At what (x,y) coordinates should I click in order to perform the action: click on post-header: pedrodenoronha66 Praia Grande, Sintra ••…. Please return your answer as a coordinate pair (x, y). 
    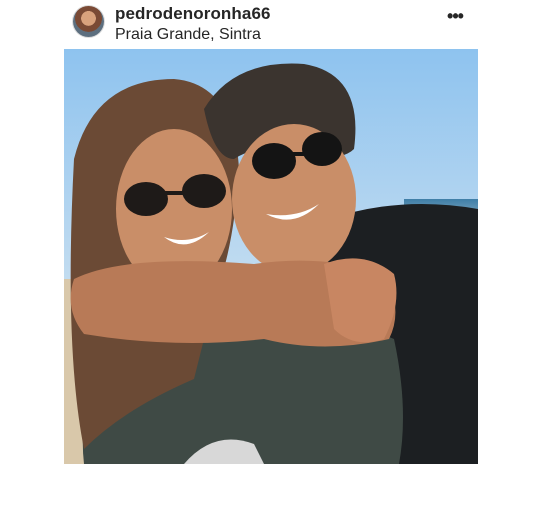
    Looking at the image, I should click on (273, 24).